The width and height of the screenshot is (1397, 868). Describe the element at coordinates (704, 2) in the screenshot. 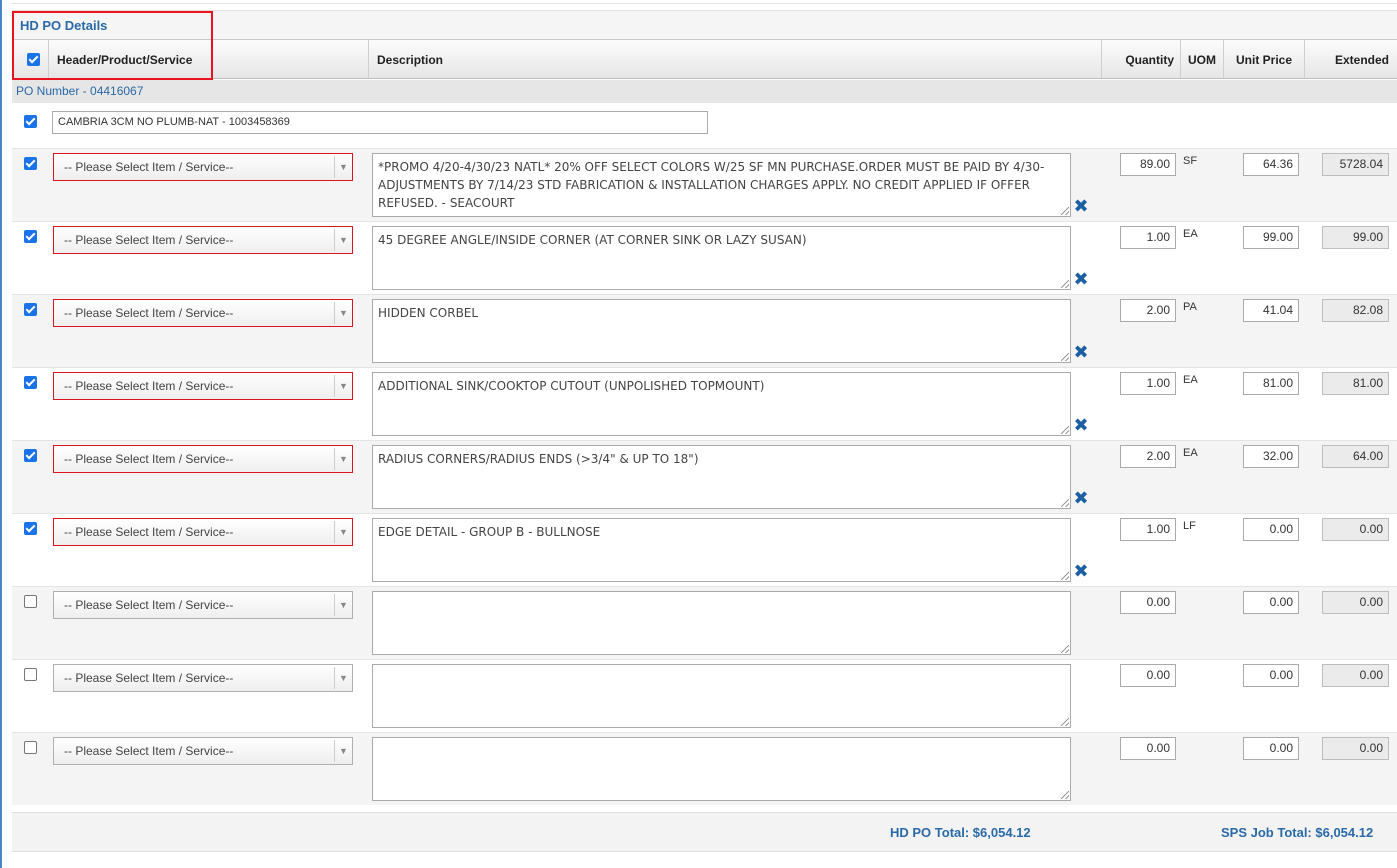

I see `top-strip` at that location.